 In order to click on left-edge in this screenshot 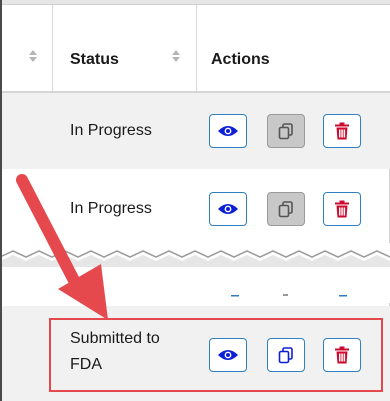, I will do `click(1, 200)`.